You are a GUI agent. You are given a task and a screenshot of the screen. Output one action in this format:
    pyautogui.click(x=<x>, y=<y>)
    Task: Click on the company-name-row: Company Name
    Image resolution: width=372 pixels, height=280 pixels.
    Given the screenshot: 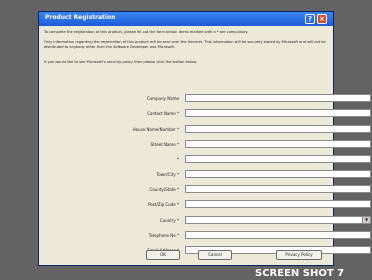 What is the action you would take?
    pyautogui.click(x=205, y=98)
    